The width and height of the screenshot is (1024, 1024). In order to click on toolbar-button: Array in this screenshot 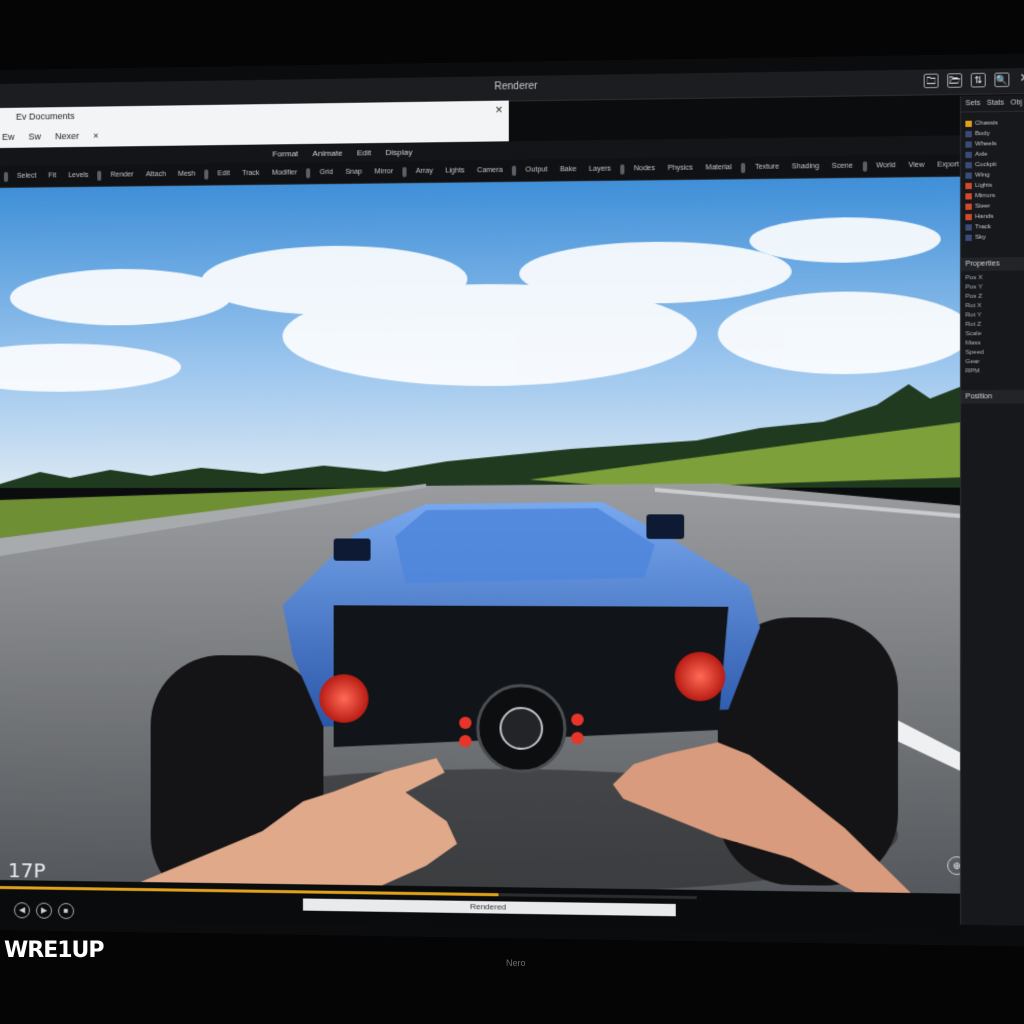, I will do `click(424, 171)`.